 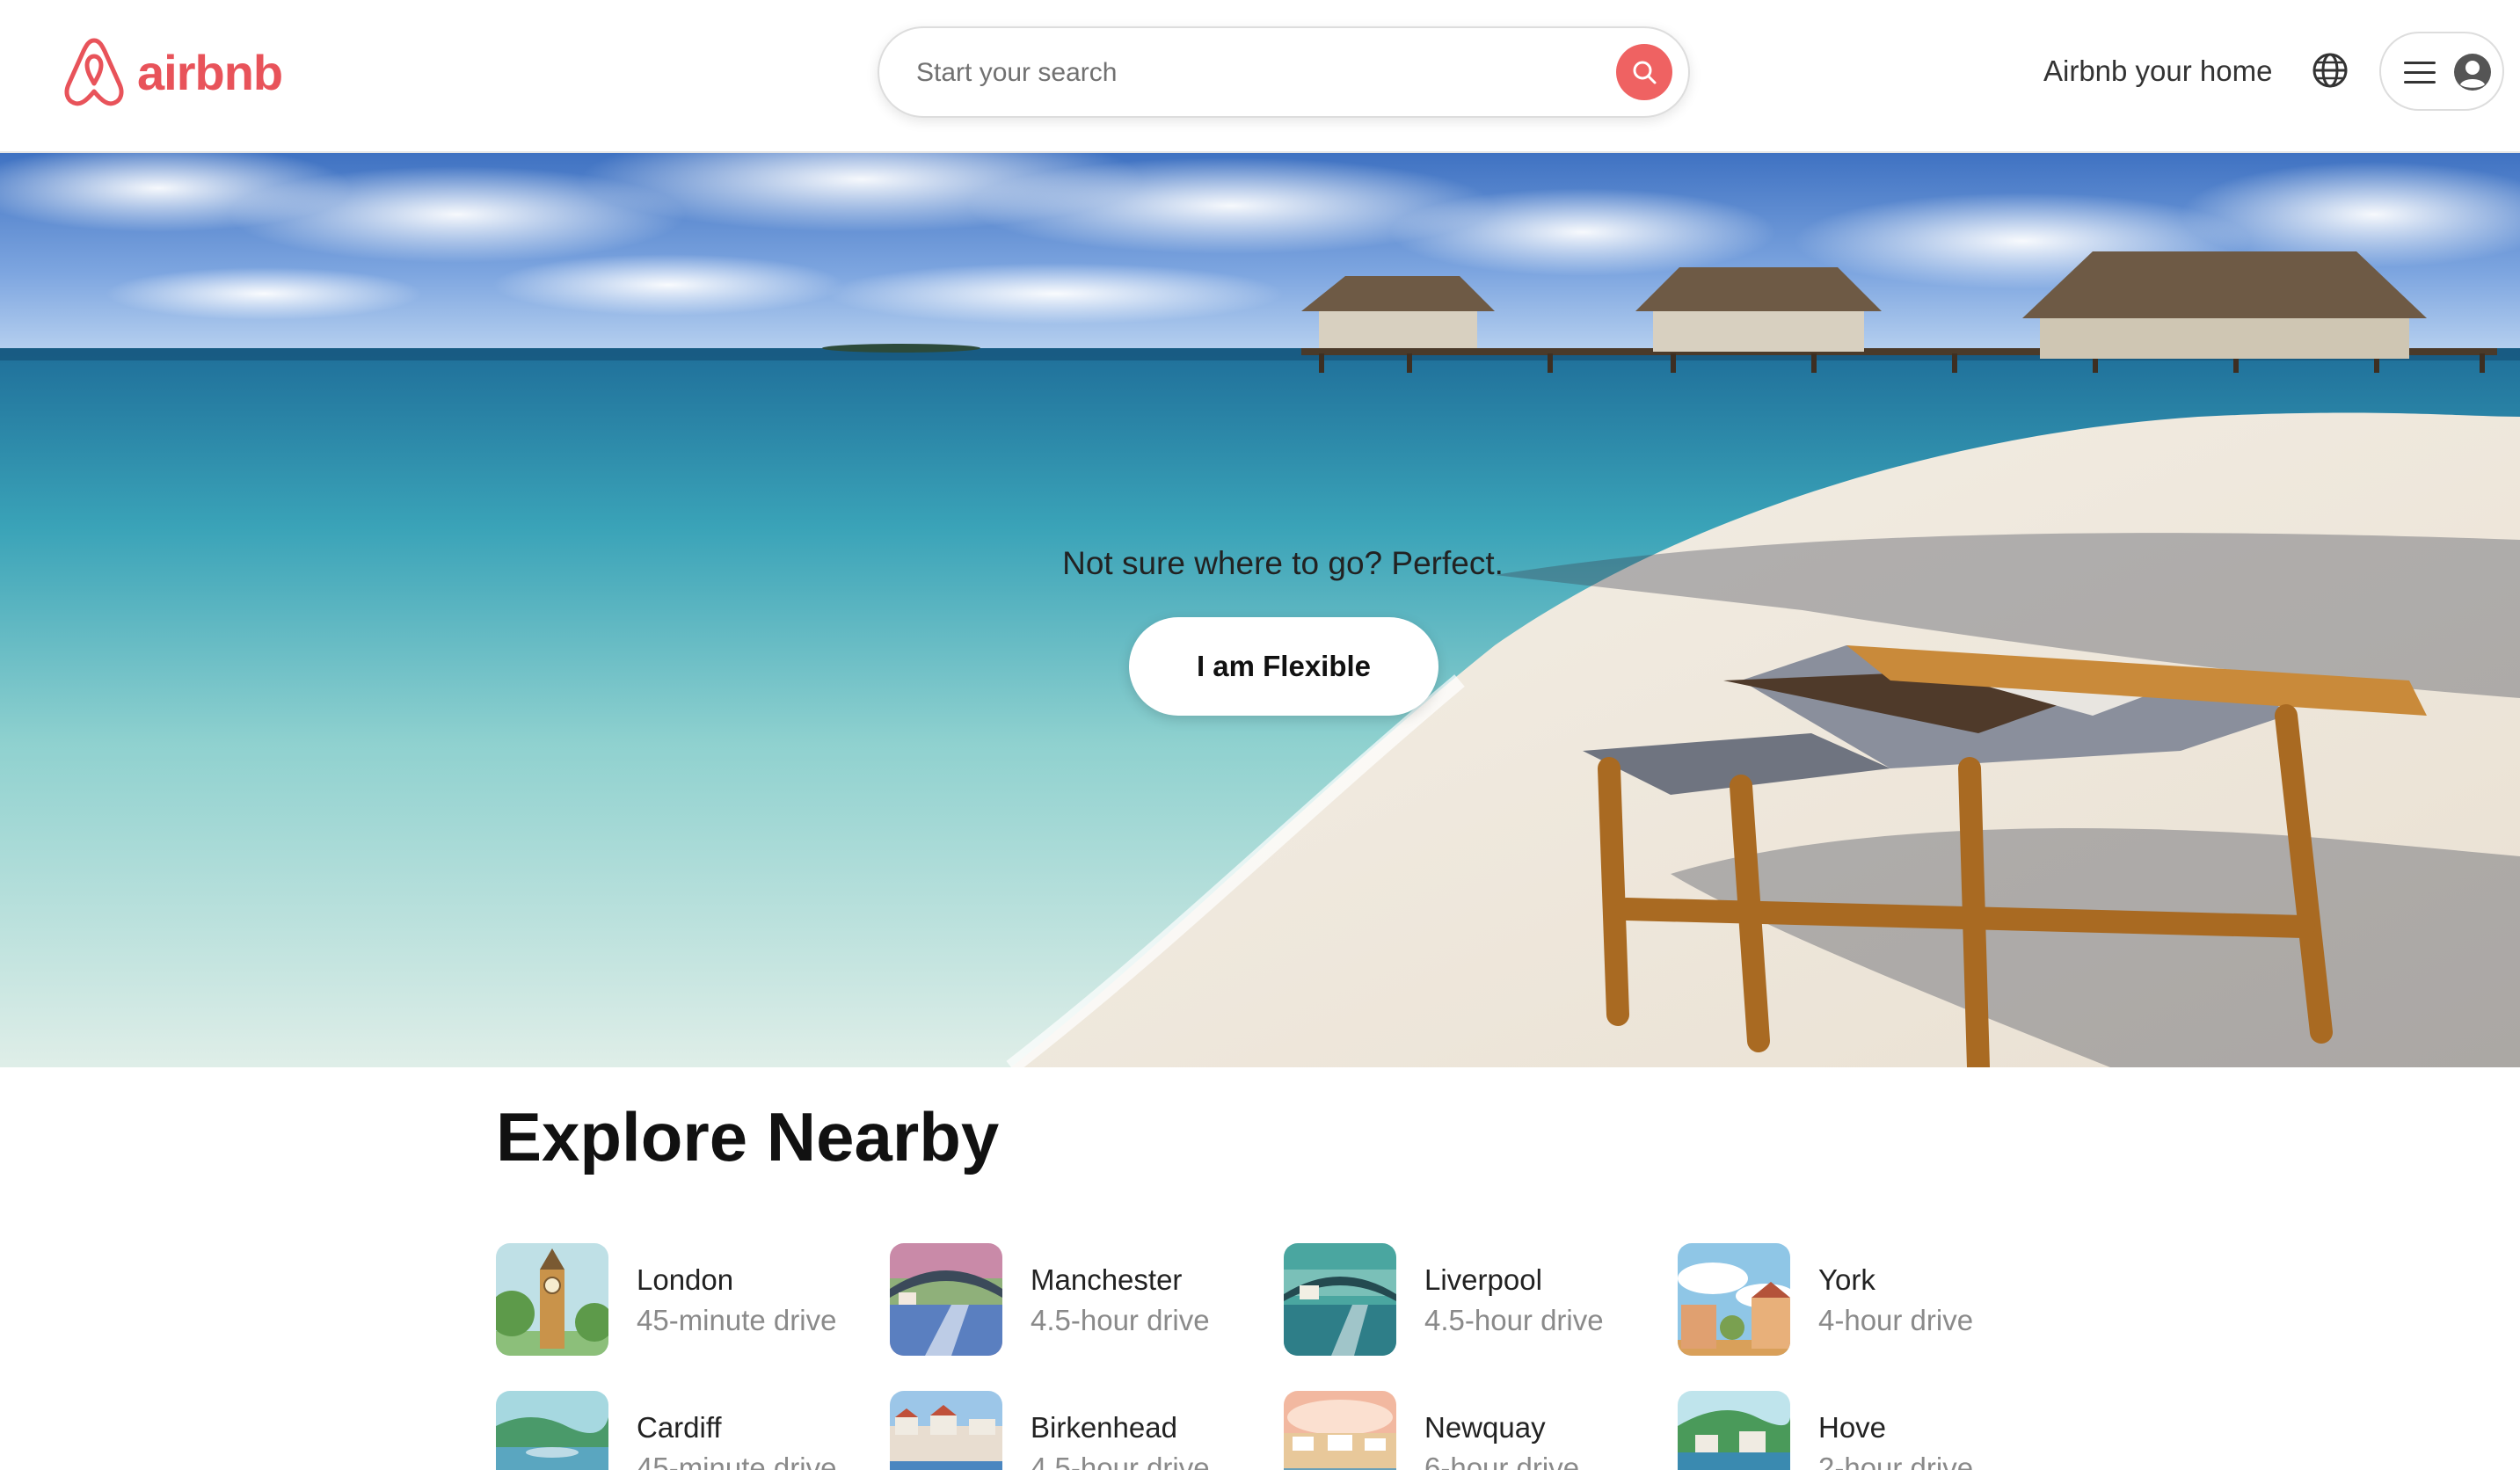 I want to click on card-city-name: Newquay, so click(x=1485, y=1427).